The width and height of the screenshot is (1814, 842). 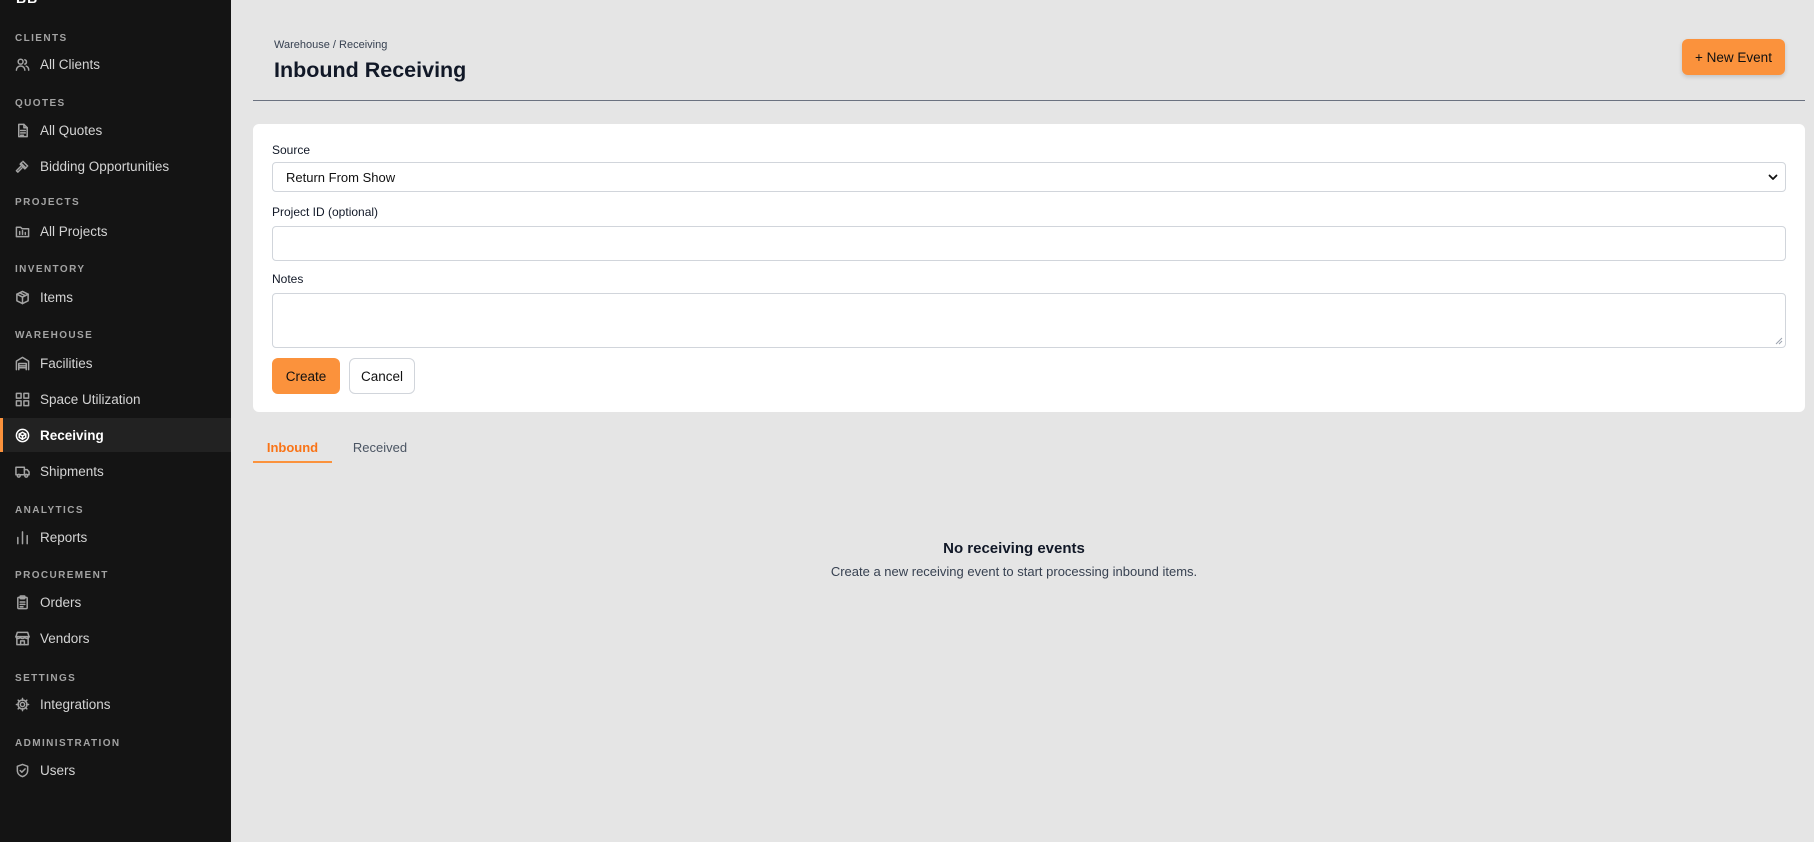 I want to click on bar-chart-icon, so click(x=22, y=537).